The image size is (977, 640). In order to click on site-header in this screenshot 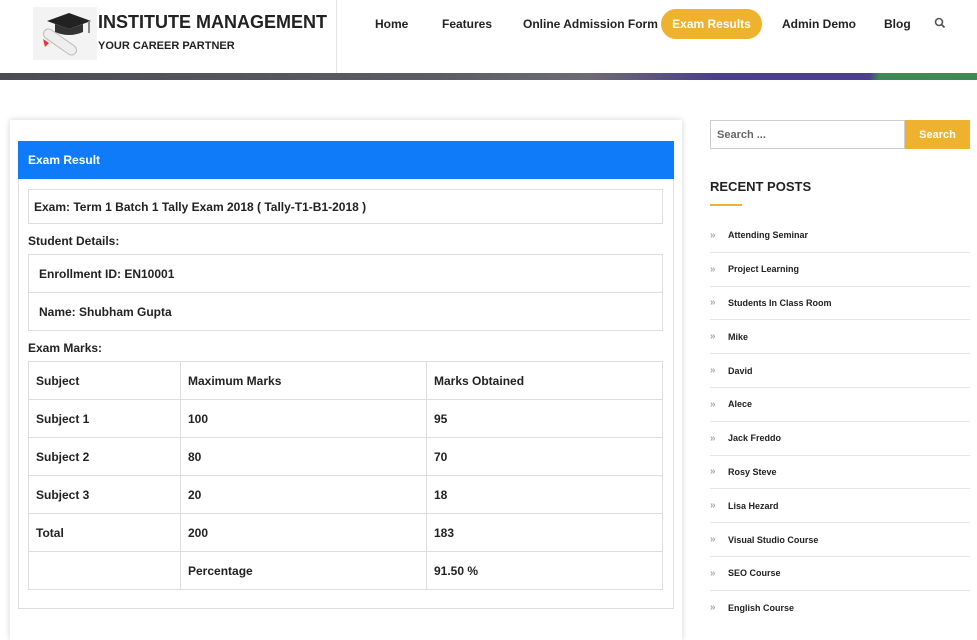, I will do `click(488, 36)`.